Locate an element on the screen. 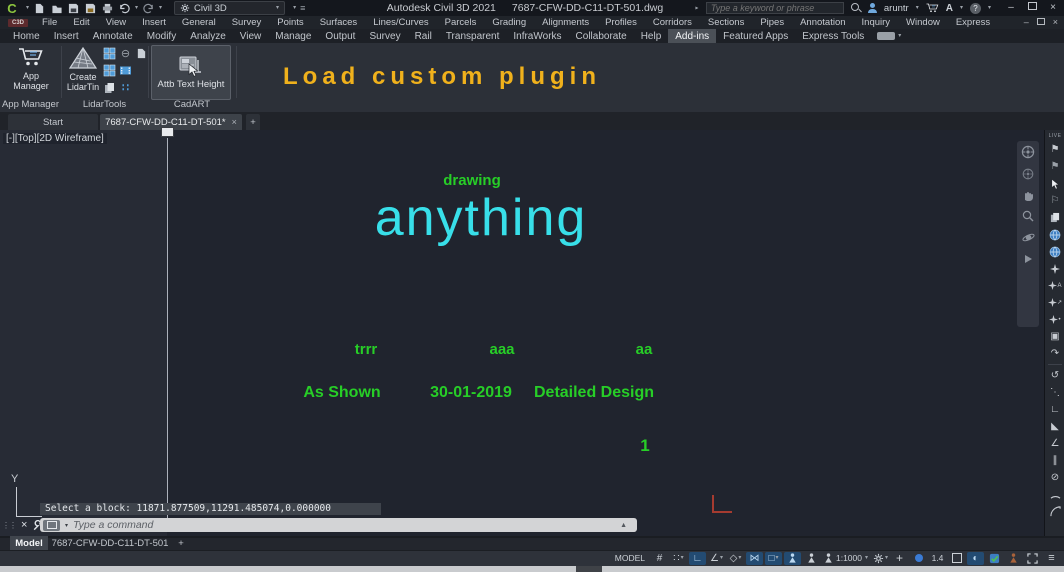  drawing-text-field2: aaa is located at coordinates (501, 349).